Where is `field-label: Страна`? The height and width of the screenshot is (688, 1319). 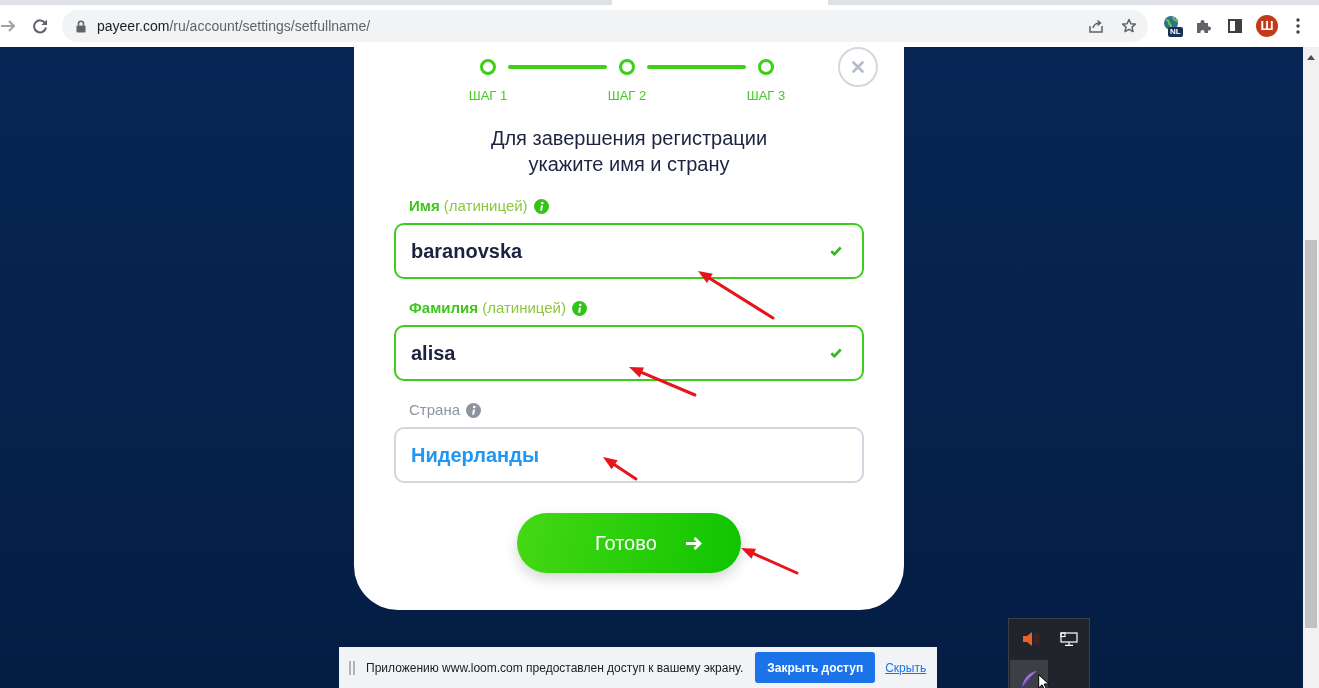
field-label: Страна is located at coordinates (434, 410).